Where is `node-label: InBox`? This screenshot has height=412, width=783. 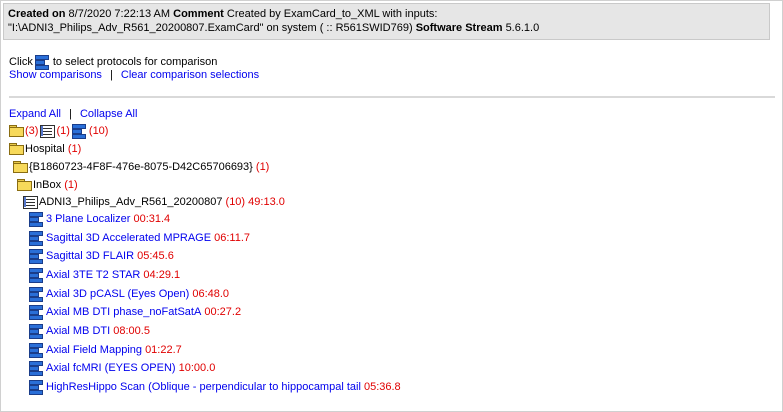 node-label: InBox is located at coordinates (47, 185).